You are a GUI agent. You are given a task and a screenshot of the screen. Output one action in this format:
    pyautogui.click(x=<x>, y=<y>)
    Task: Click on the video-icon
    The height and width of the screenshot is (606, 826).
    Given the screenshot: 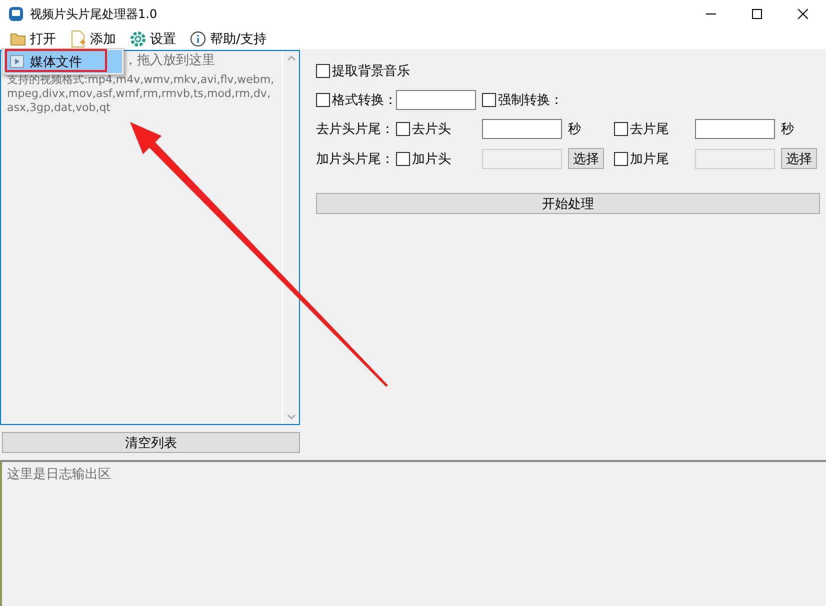 What is the action you would take?
    pyautogui.click(x=17, y=61)
    